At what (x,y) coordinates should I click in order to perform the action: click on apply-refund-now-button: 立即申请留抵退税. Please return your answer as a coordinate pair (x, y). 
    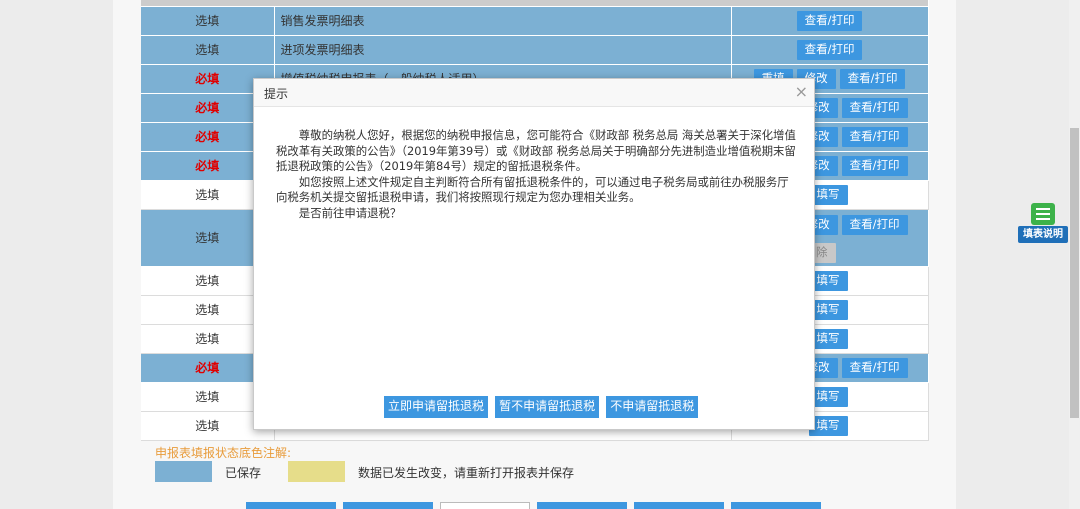
    Looking at the image, I should click on (436, 407).